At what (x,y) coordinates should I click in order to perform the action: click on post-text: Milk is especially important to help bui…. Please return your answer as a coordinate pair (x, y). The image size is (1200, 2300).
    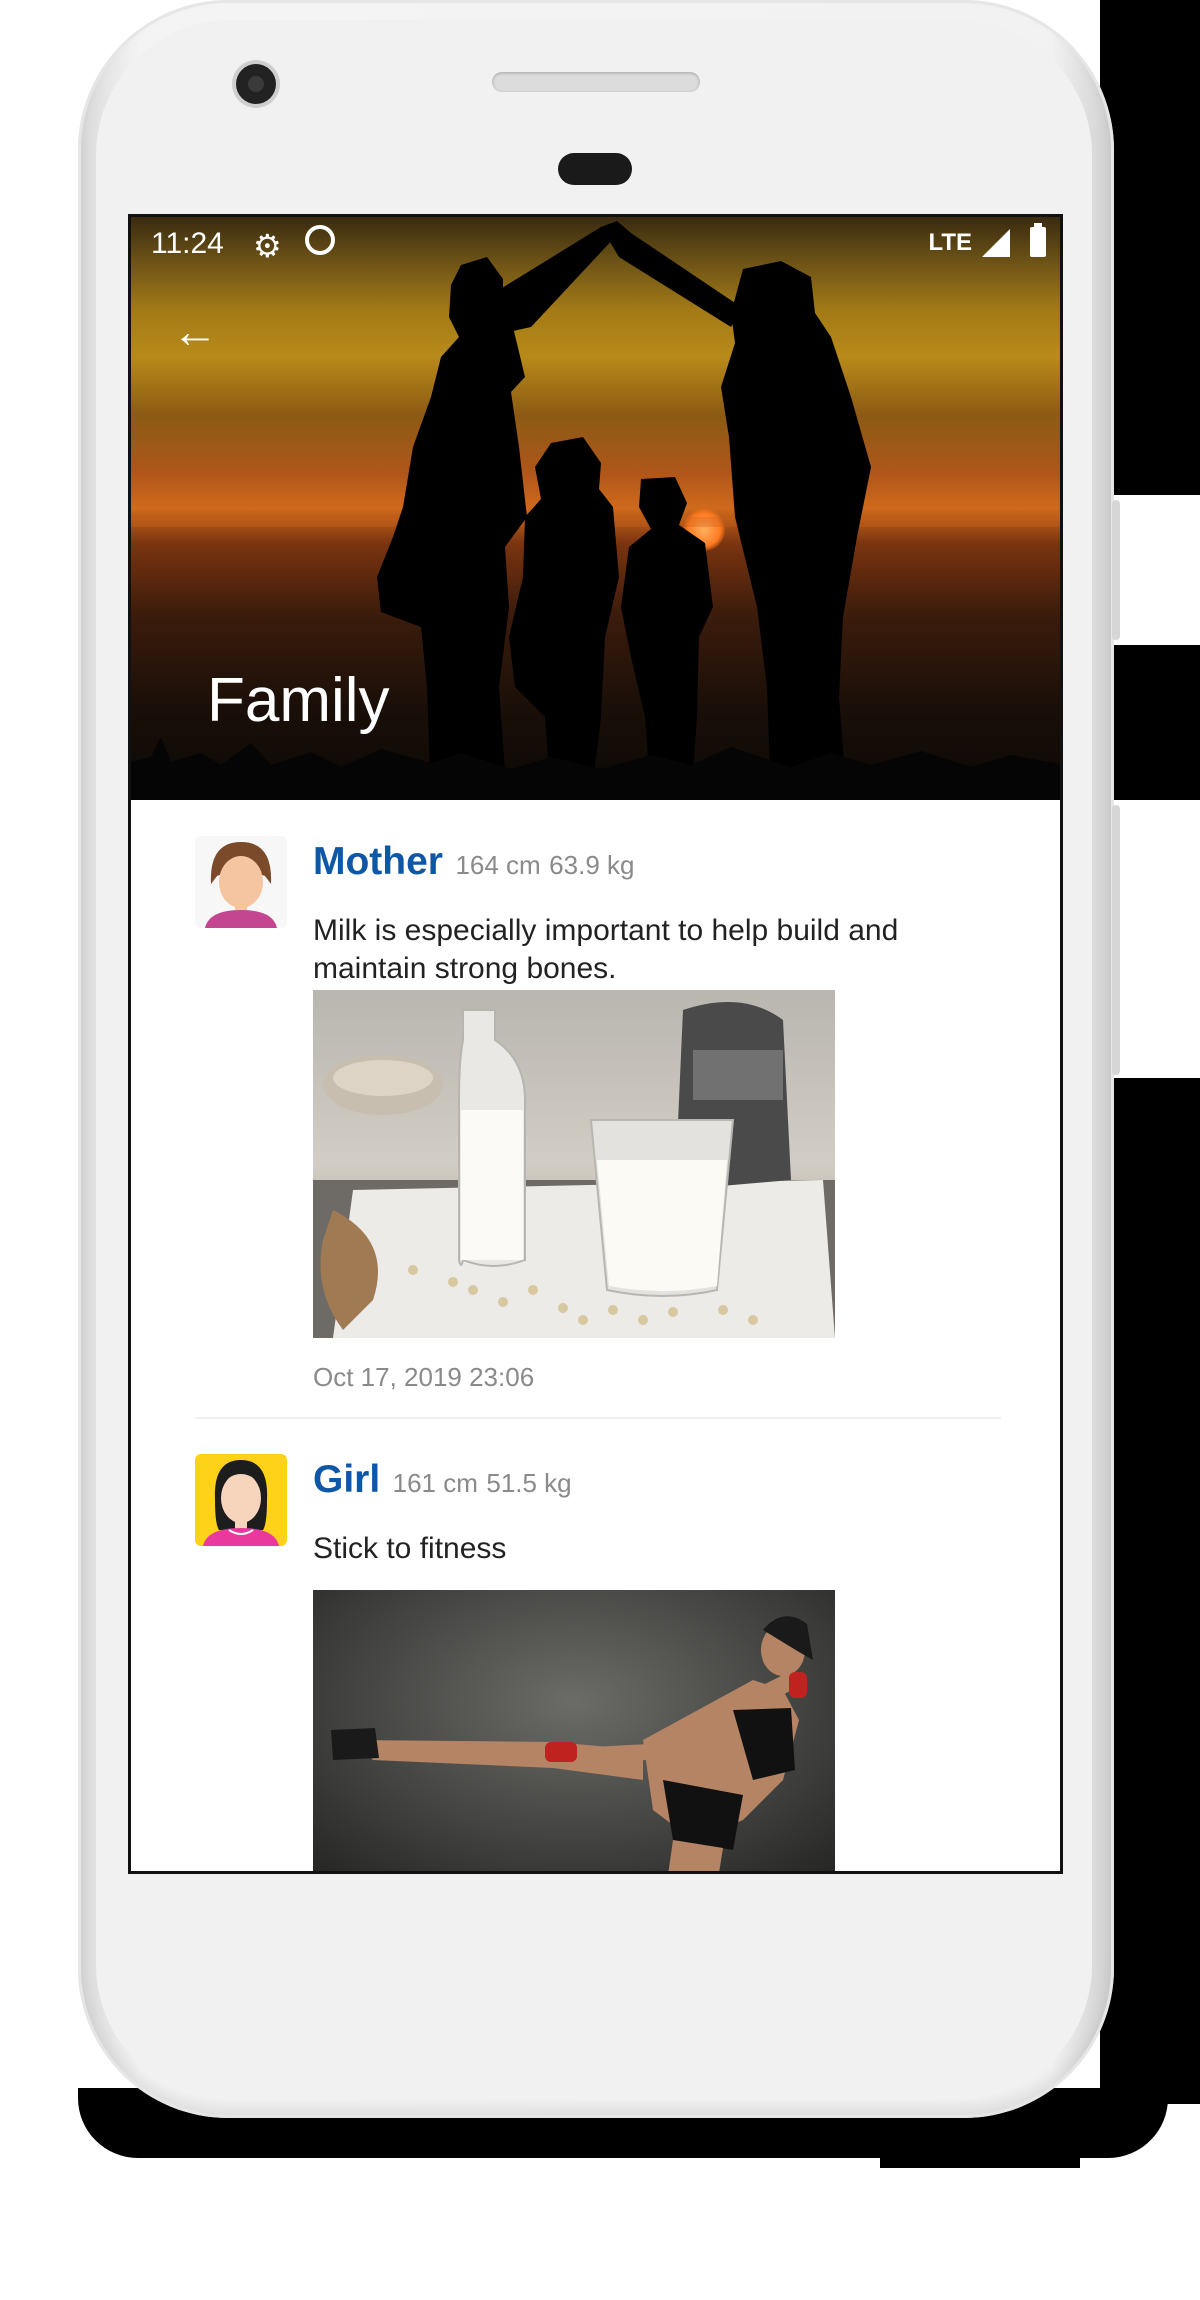
    Looking at the image, I should click on (606, 949).